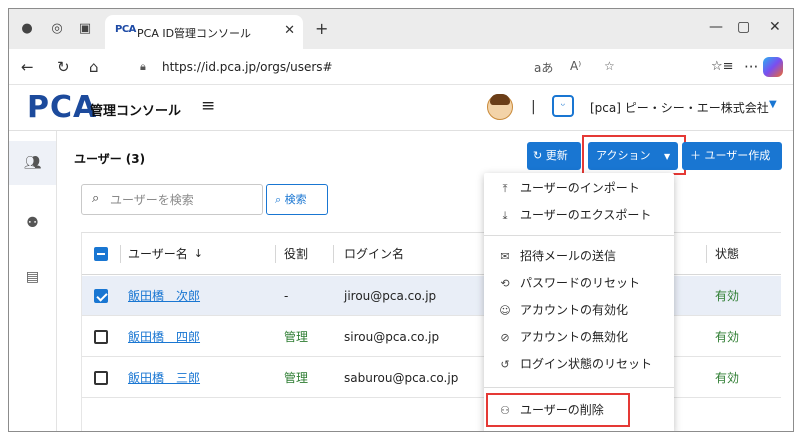 This screenshot has height=438, width=800. I want to click on upload-icon: ⤒, so click(505, 188).